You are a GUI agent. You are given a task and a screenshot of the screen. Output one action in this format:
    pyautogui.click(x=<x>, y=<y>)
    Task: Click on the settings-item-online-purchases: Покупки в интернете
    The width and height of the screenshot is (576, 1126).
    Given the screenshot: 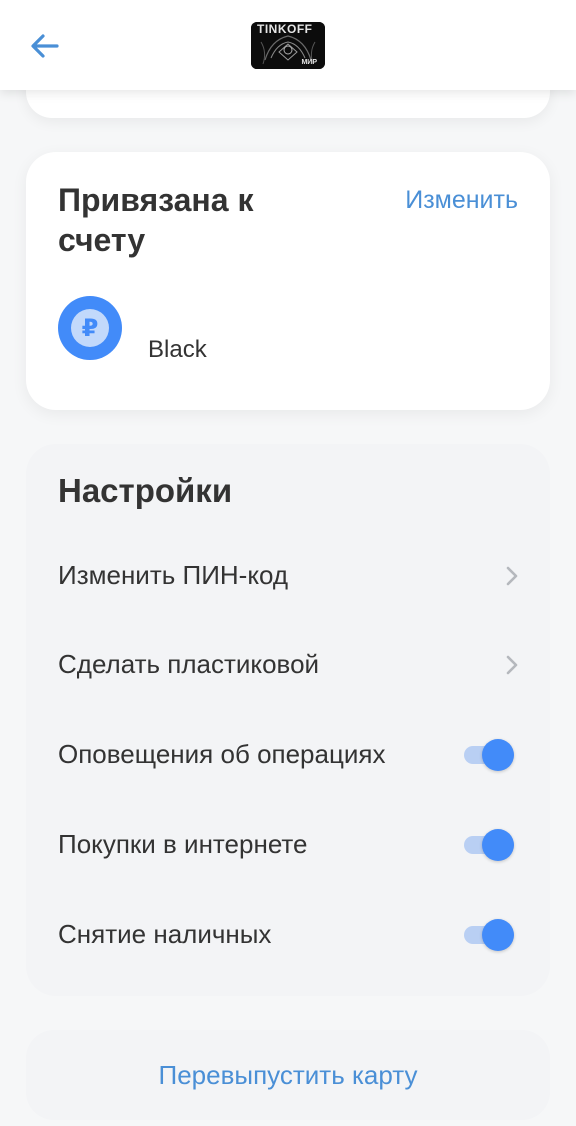 What is the action you would take?
    pyautogui.click(x=289, y=845)
    